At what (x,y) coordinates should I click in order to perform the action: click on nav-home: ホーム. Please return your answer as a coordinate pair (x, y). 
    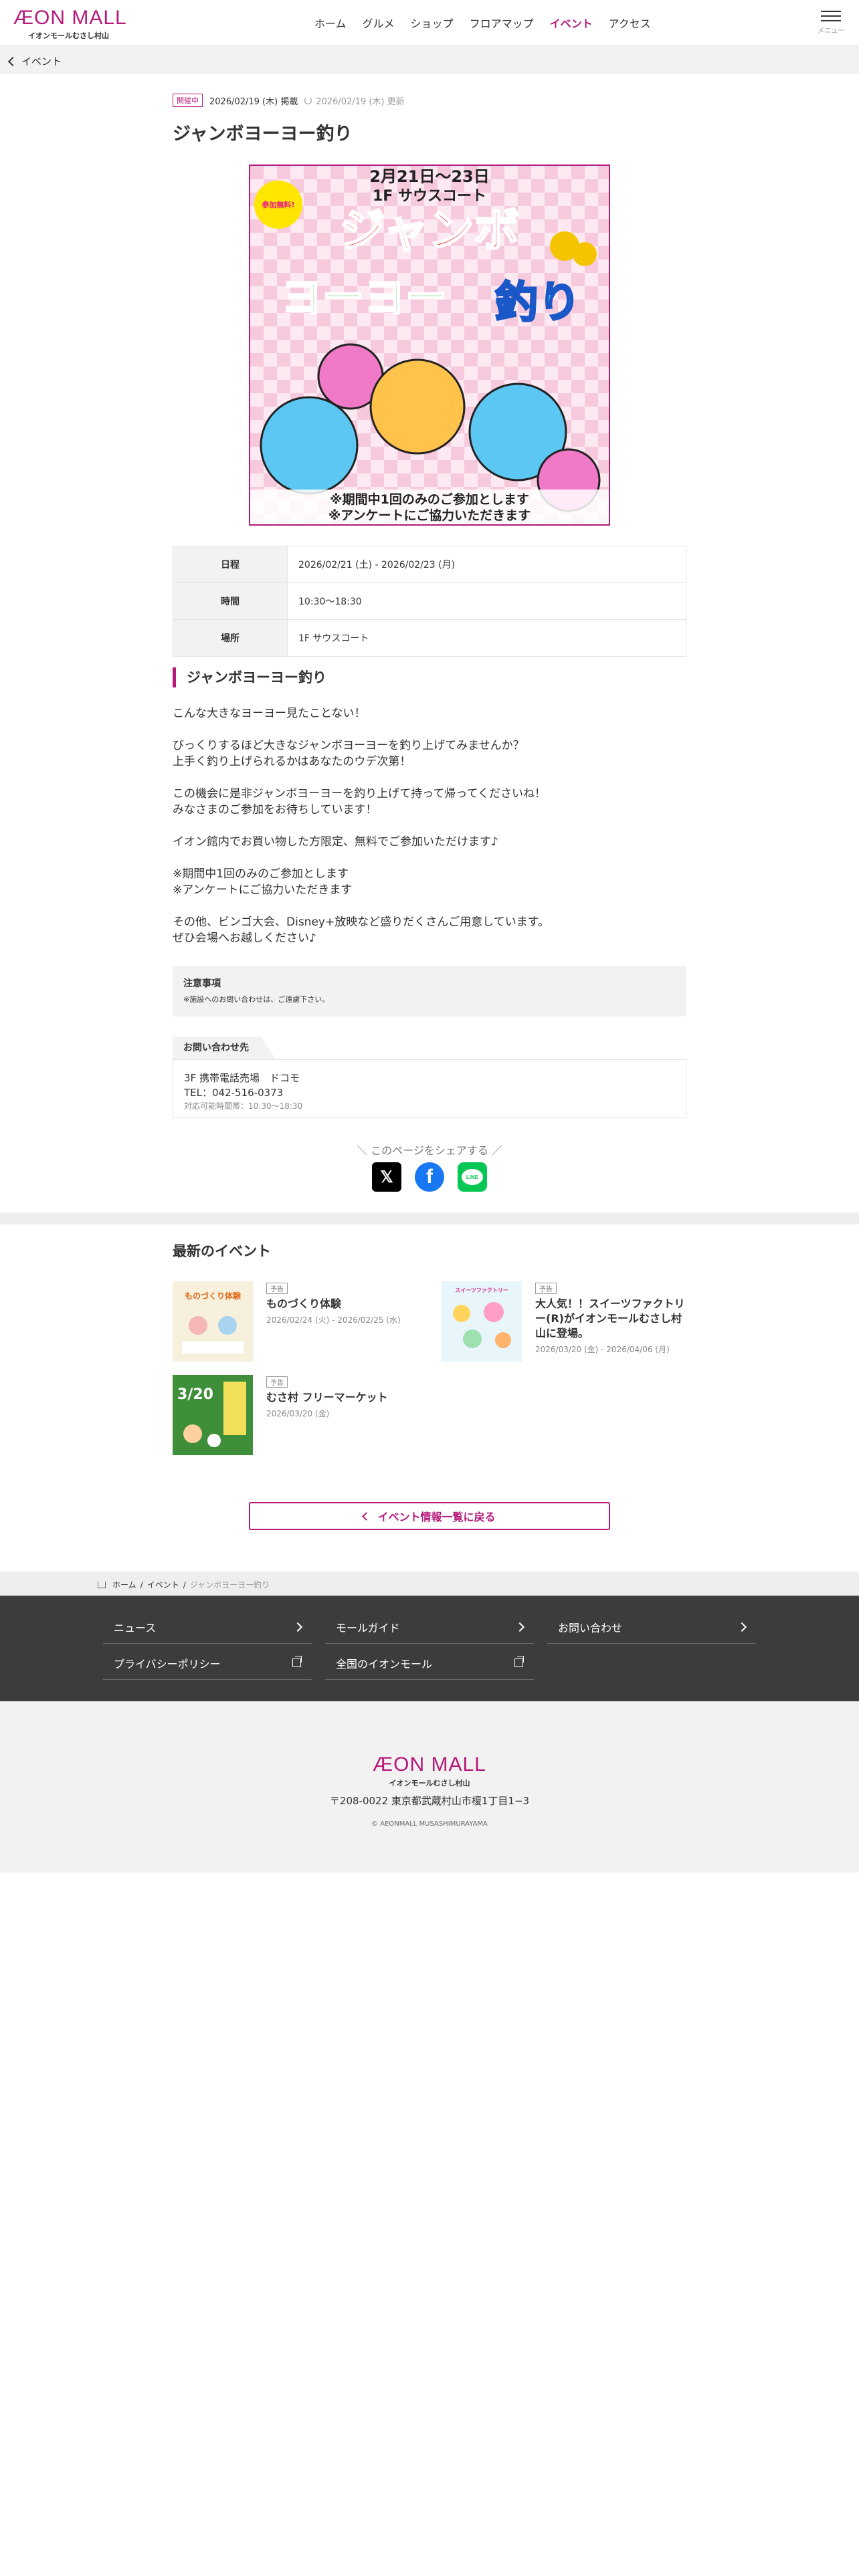
    Looking at the image, I should click on (330, 23).